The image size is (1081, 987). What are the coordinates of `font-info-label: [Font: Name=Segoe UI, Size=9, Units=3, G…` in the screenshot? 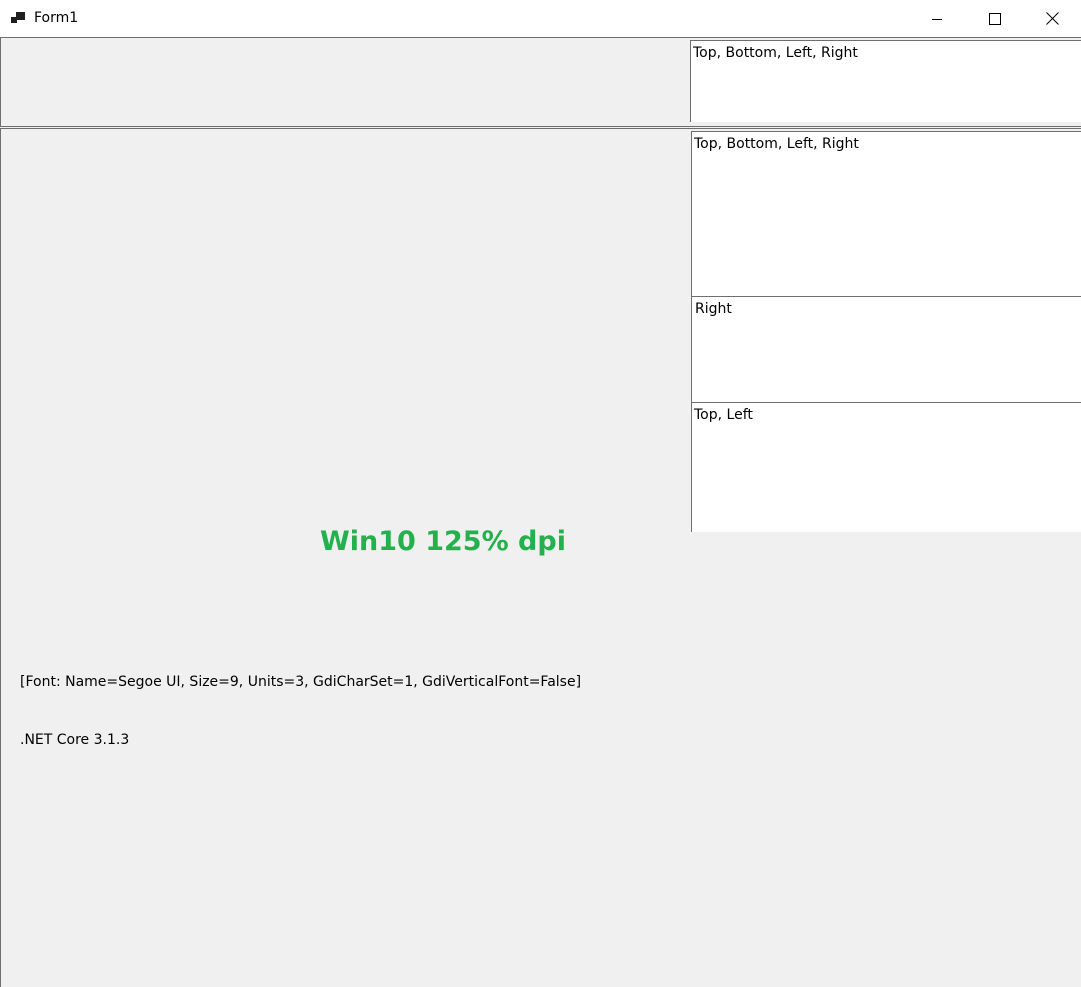 It's located at (301, 682).